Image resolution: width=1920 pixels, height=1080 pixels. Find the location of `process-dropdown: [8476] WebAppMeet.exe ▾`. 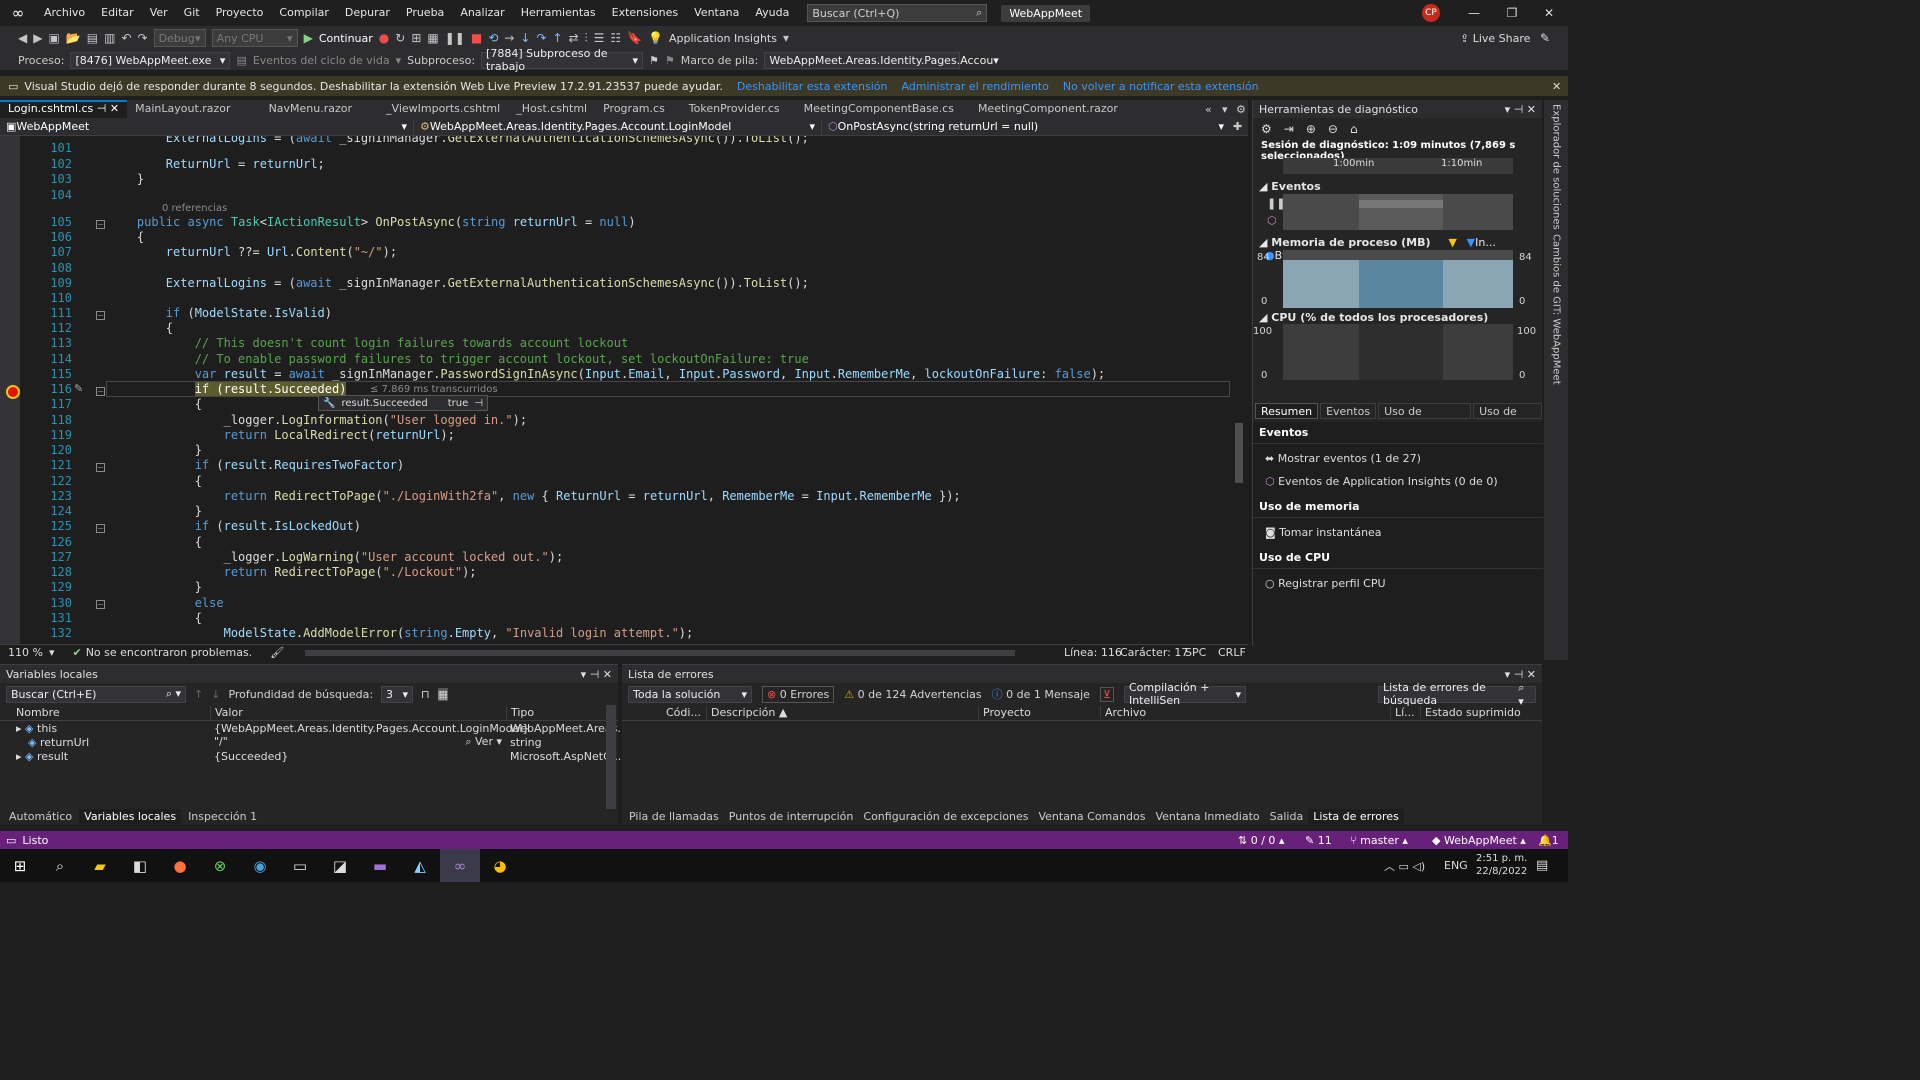

process-dropdown: [8476] WebAppMeet.exe ▾ is located at coordinates (150, 60).